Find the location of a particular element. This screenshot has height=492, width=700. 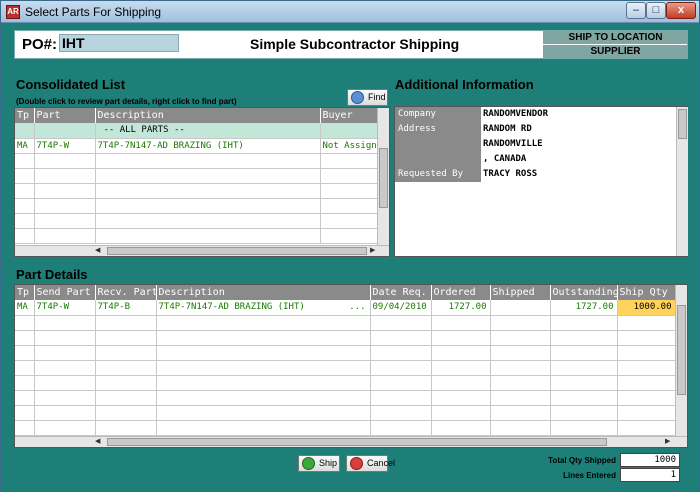

po-number-field: IHT is located at coordinates (119, 43).